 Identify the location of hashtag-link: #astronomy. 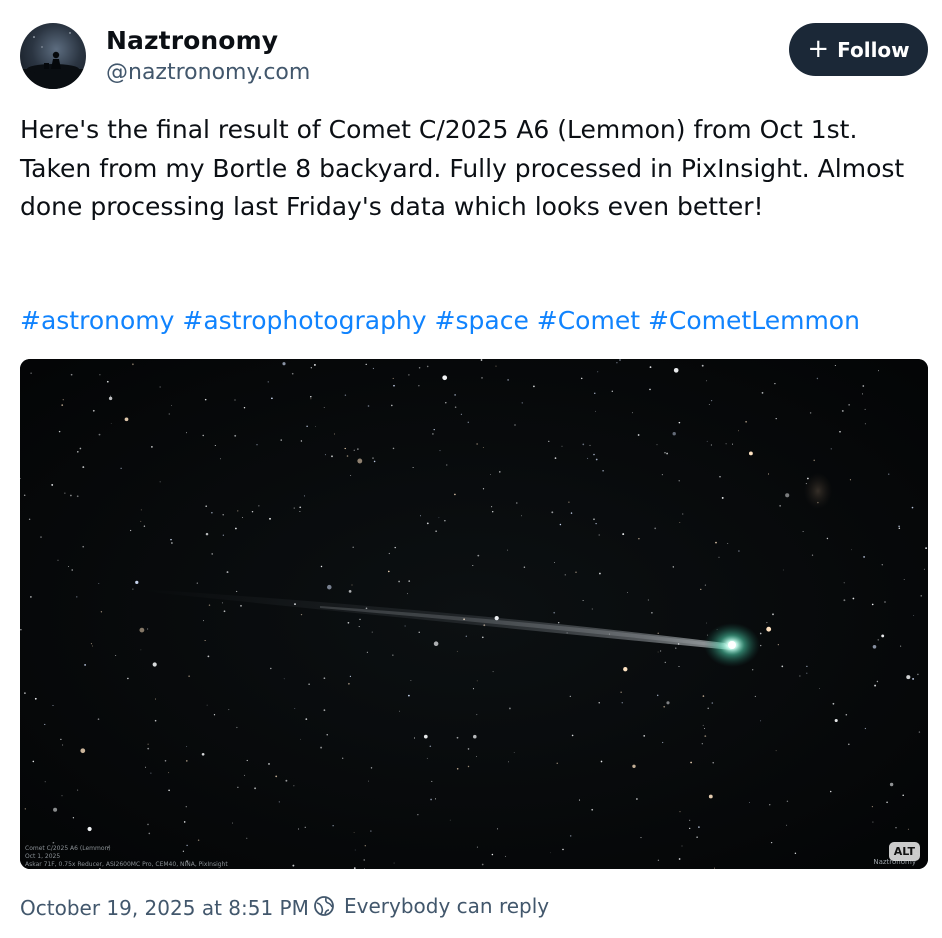
(97, 320).